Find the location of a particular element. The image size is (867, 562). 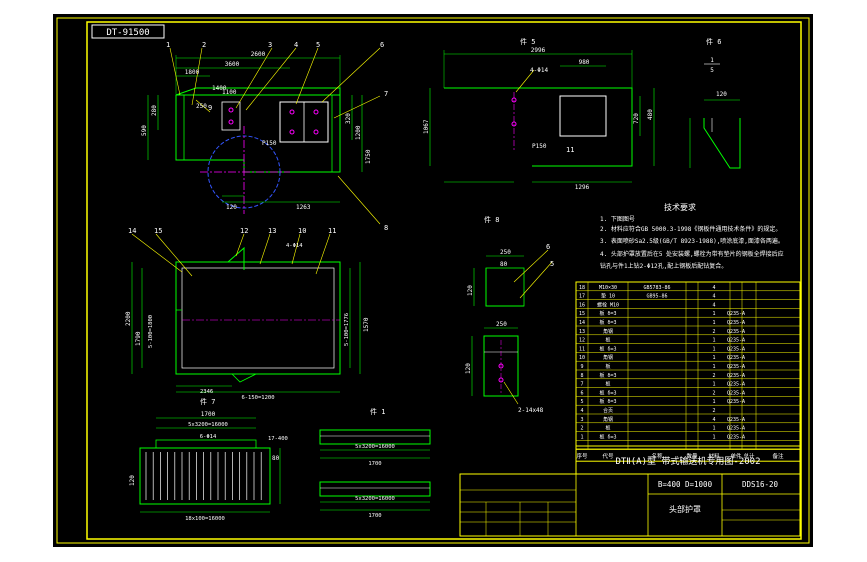

drawing-number: DT-91500 is located at coordinates (127, 33).